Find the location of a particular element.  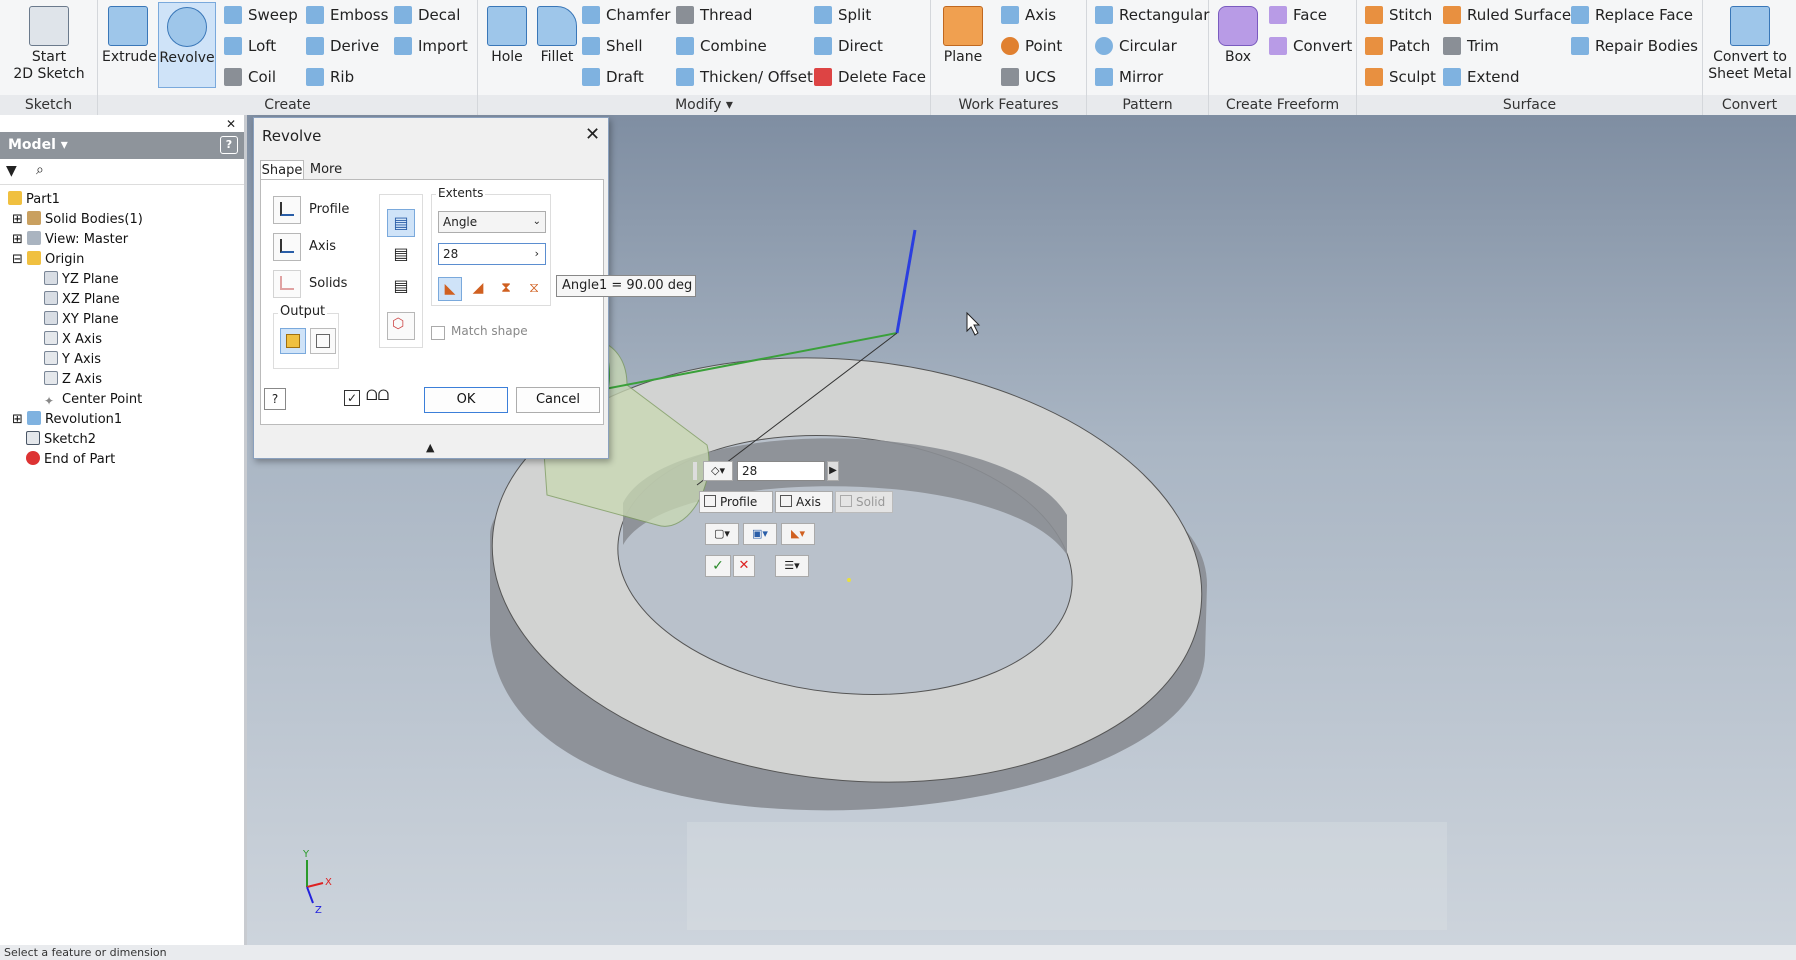

emboss-button: Emboss is located at coordinates (346, 15).